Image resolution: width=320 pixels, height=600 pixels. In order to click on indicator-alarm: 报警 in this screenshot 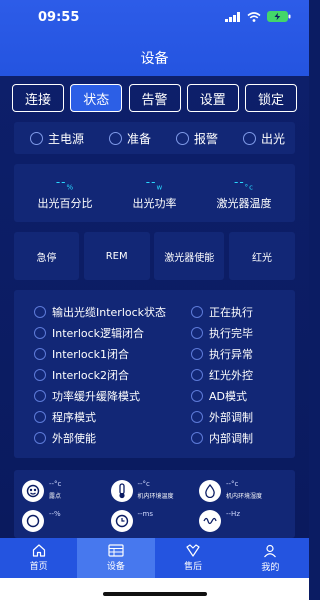, I will do `click(196, 138)`.